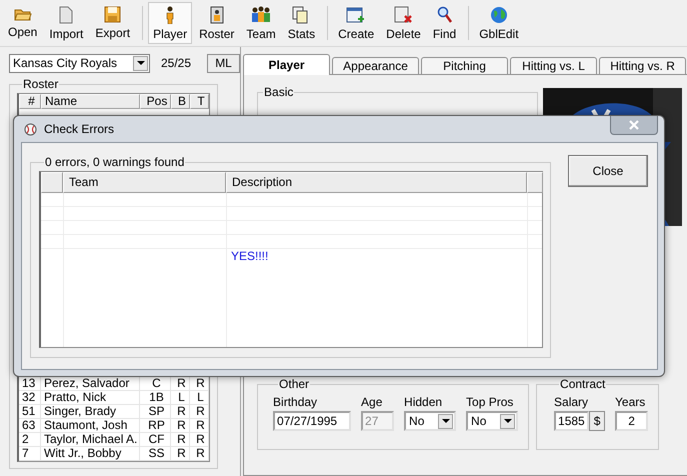 The width and height of the screenshot is (687, 476). I want to click on column-header: T, so click(199, 101).